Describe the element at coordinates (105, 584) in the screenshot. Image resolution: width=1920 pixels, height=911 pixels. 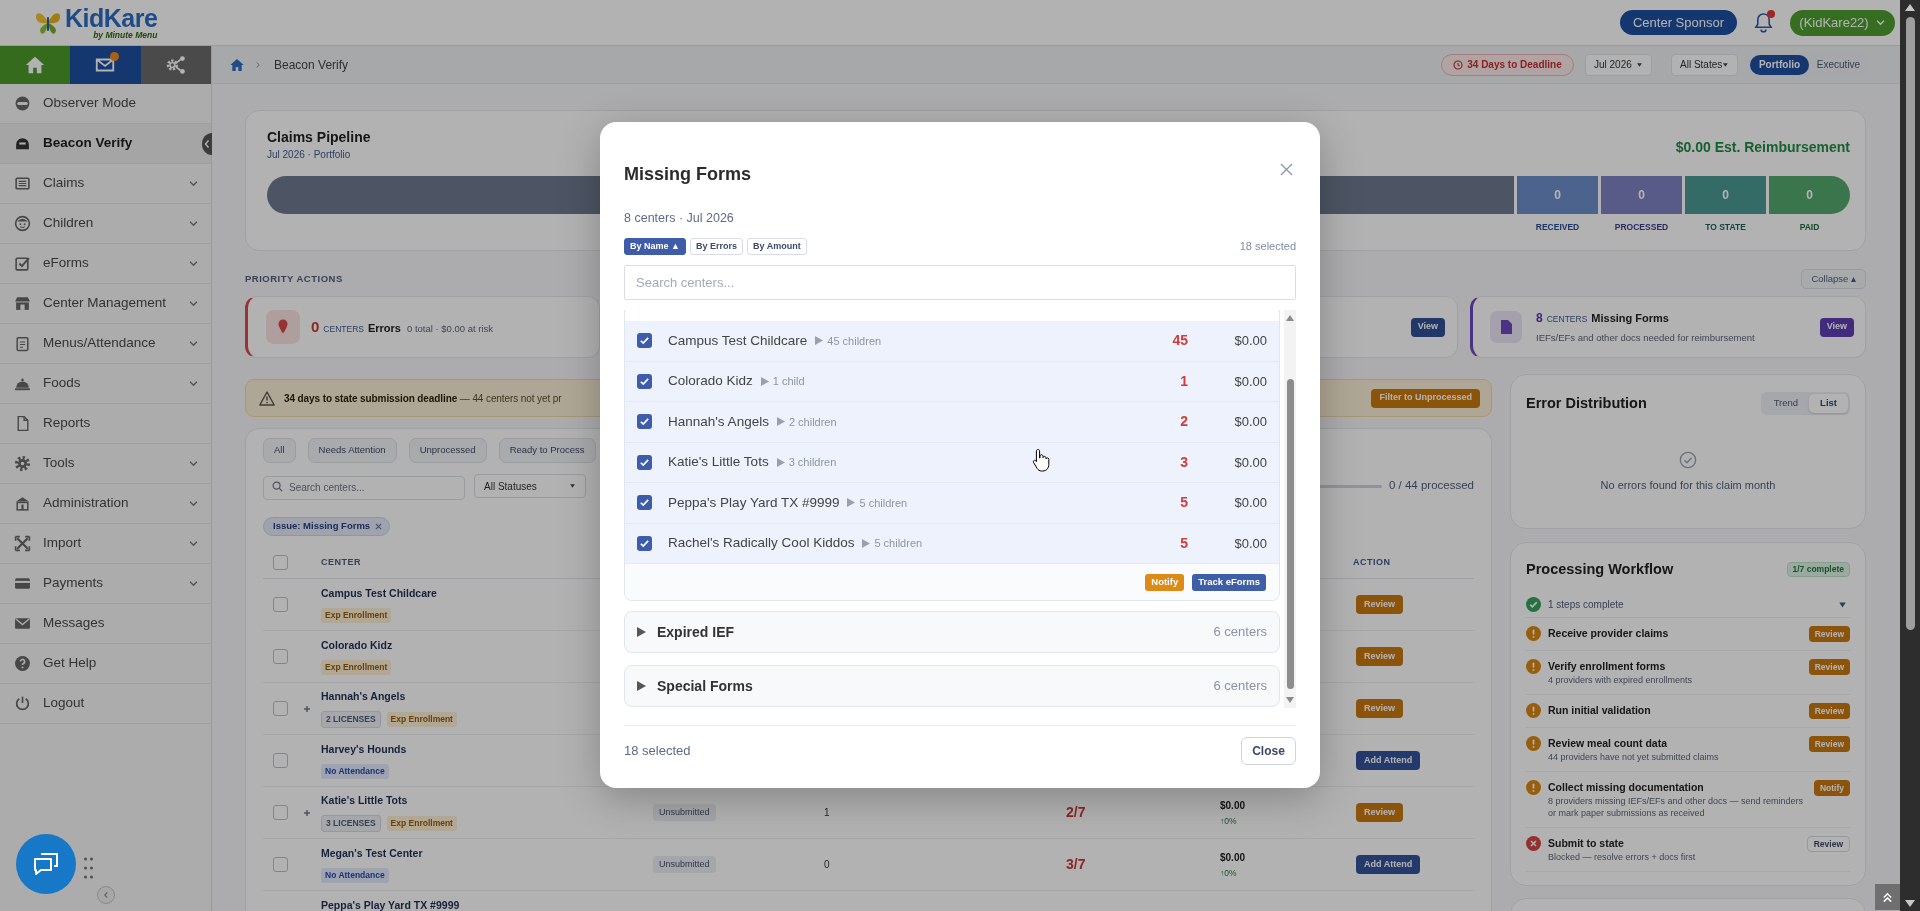
I see `sidebar-menu-item: Payments` at that location.